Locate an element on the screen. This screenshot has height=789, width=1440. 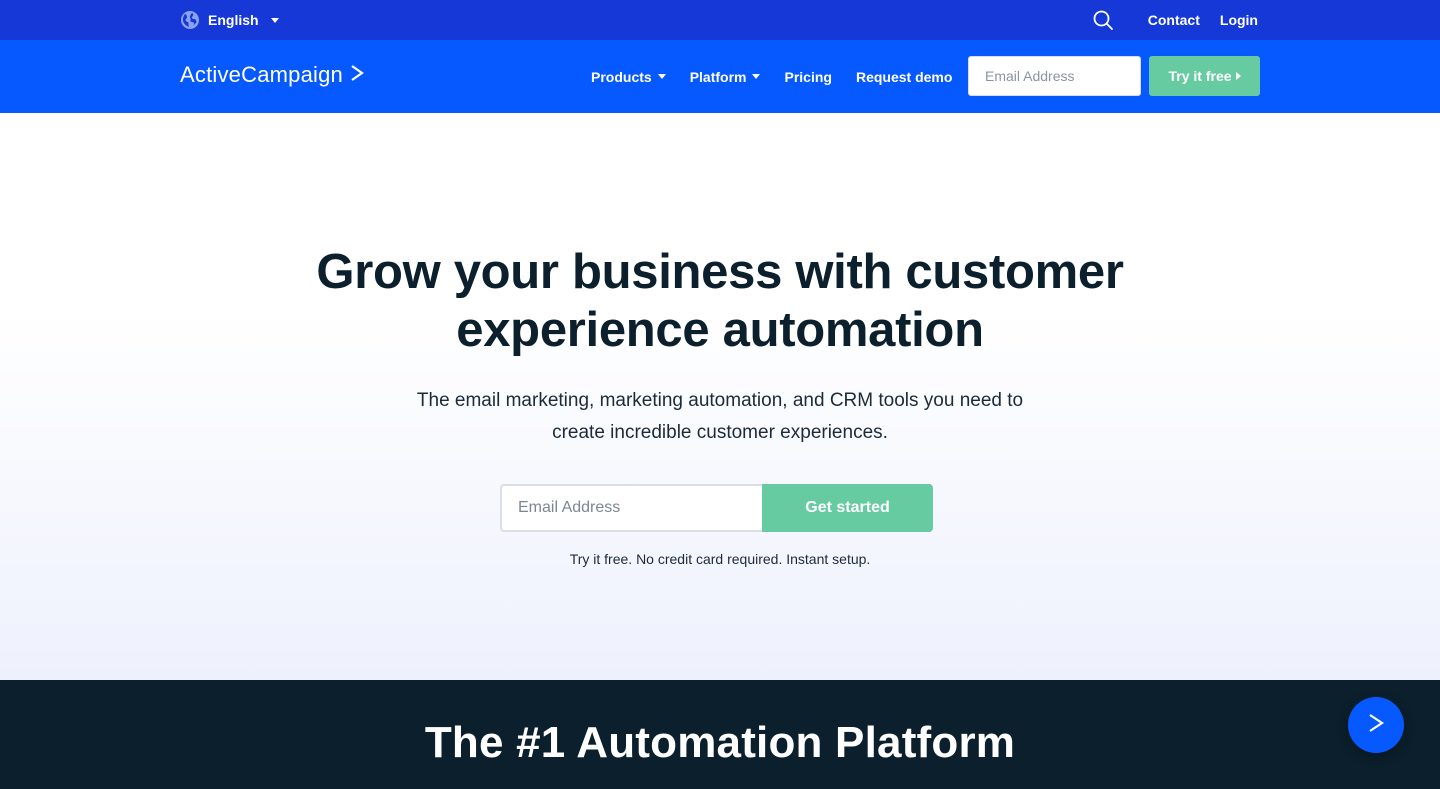
language-label: English is located at coordinates (233, 20).